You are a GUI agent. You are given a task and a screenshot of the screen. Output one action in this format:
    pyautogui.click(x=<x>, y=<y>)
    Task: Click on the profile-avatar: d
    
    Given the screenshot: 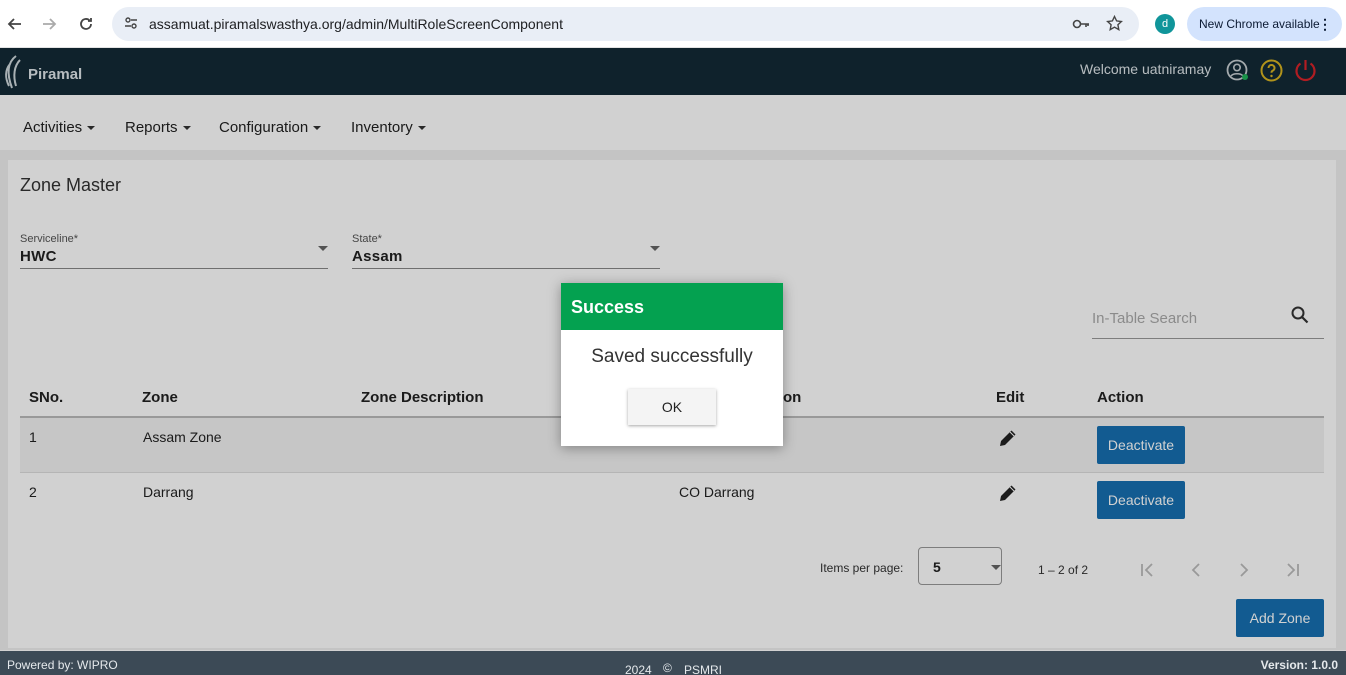 What is the action you would take?
    pyautogui.click(x=1165, y=24)
    